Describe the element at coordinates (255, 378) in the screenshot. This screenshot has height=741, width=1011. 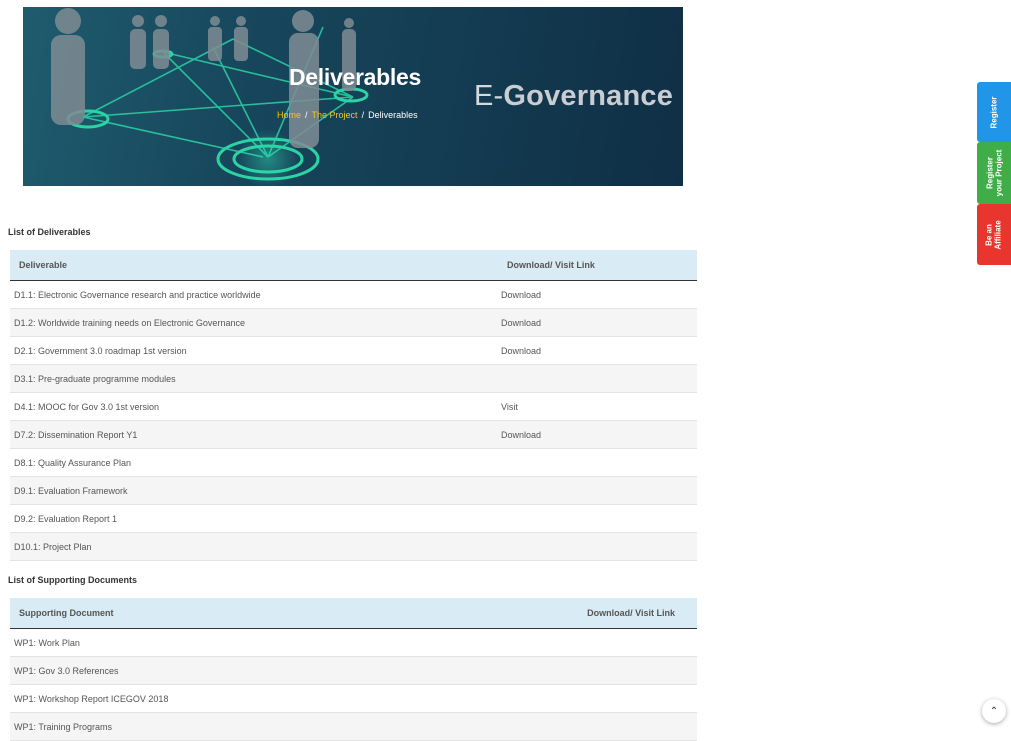
I see `document-name-cell: D3.1: Pre-graduate programme modules` at that location.